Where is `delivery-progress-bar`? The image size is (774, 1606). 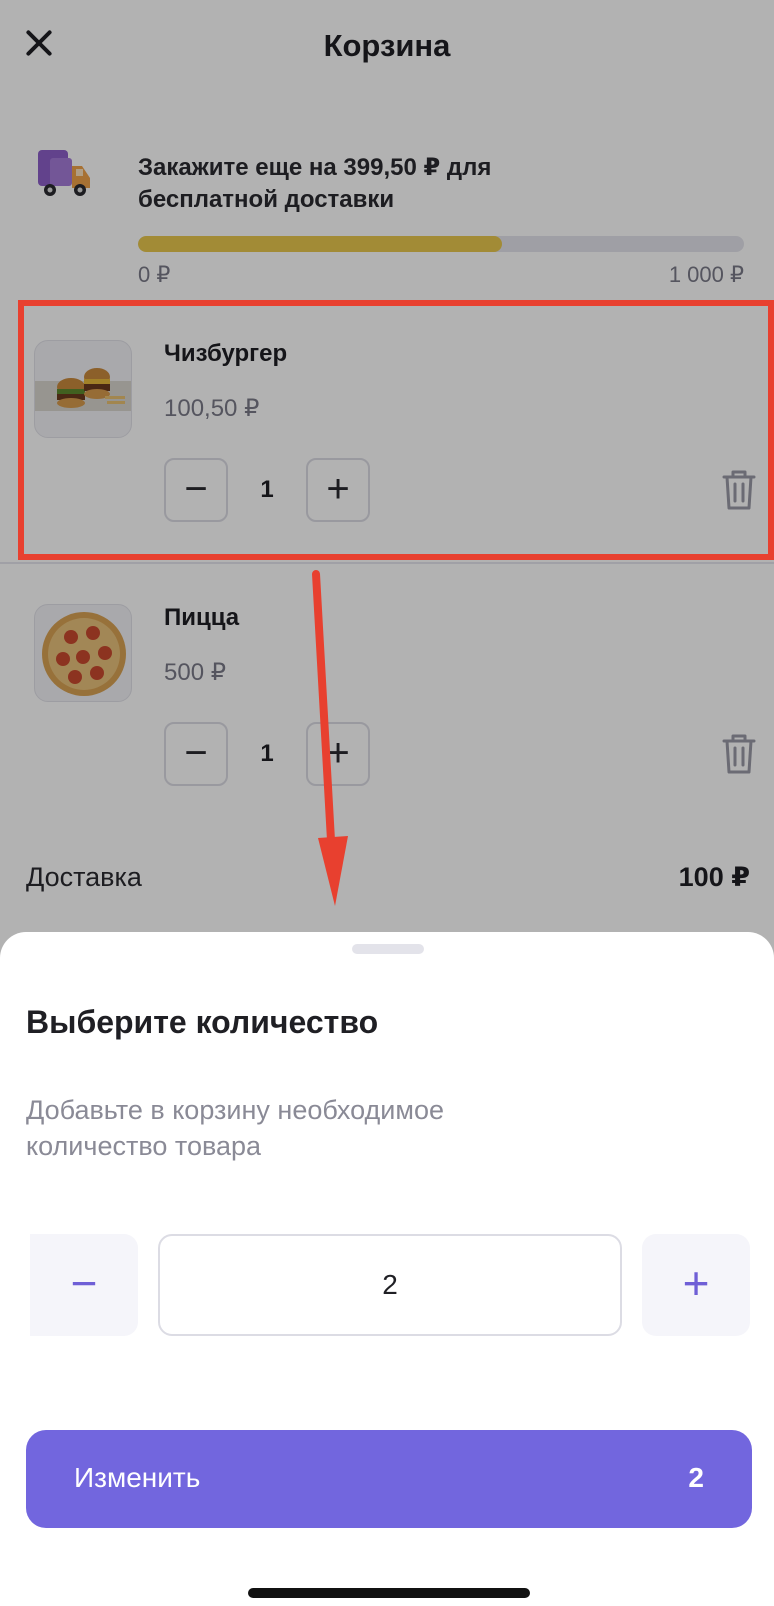
delivery-progress-bar is located at coordinates (441, 244).